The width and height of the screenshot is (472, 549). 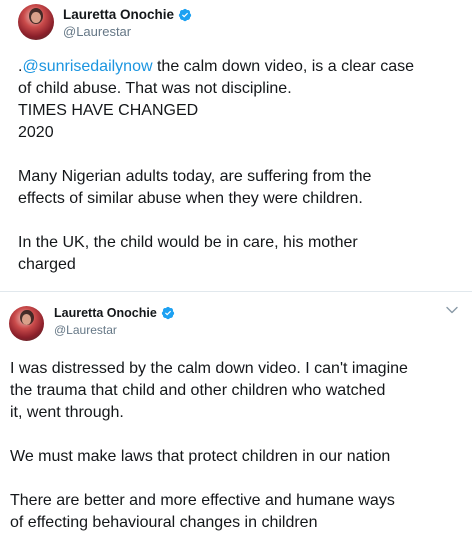 What do you see at coordinates (283, 66) in the screenshot?
I see `tweet-line-text: the calm down video, is a clear case` at bounding box center [283, 66].